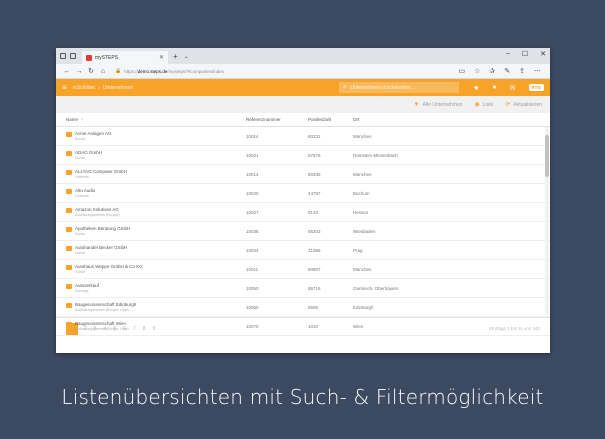 The height and width of the screenshot is (439, 605). I want to click on share-icon: ⇪, so click(522, 71).